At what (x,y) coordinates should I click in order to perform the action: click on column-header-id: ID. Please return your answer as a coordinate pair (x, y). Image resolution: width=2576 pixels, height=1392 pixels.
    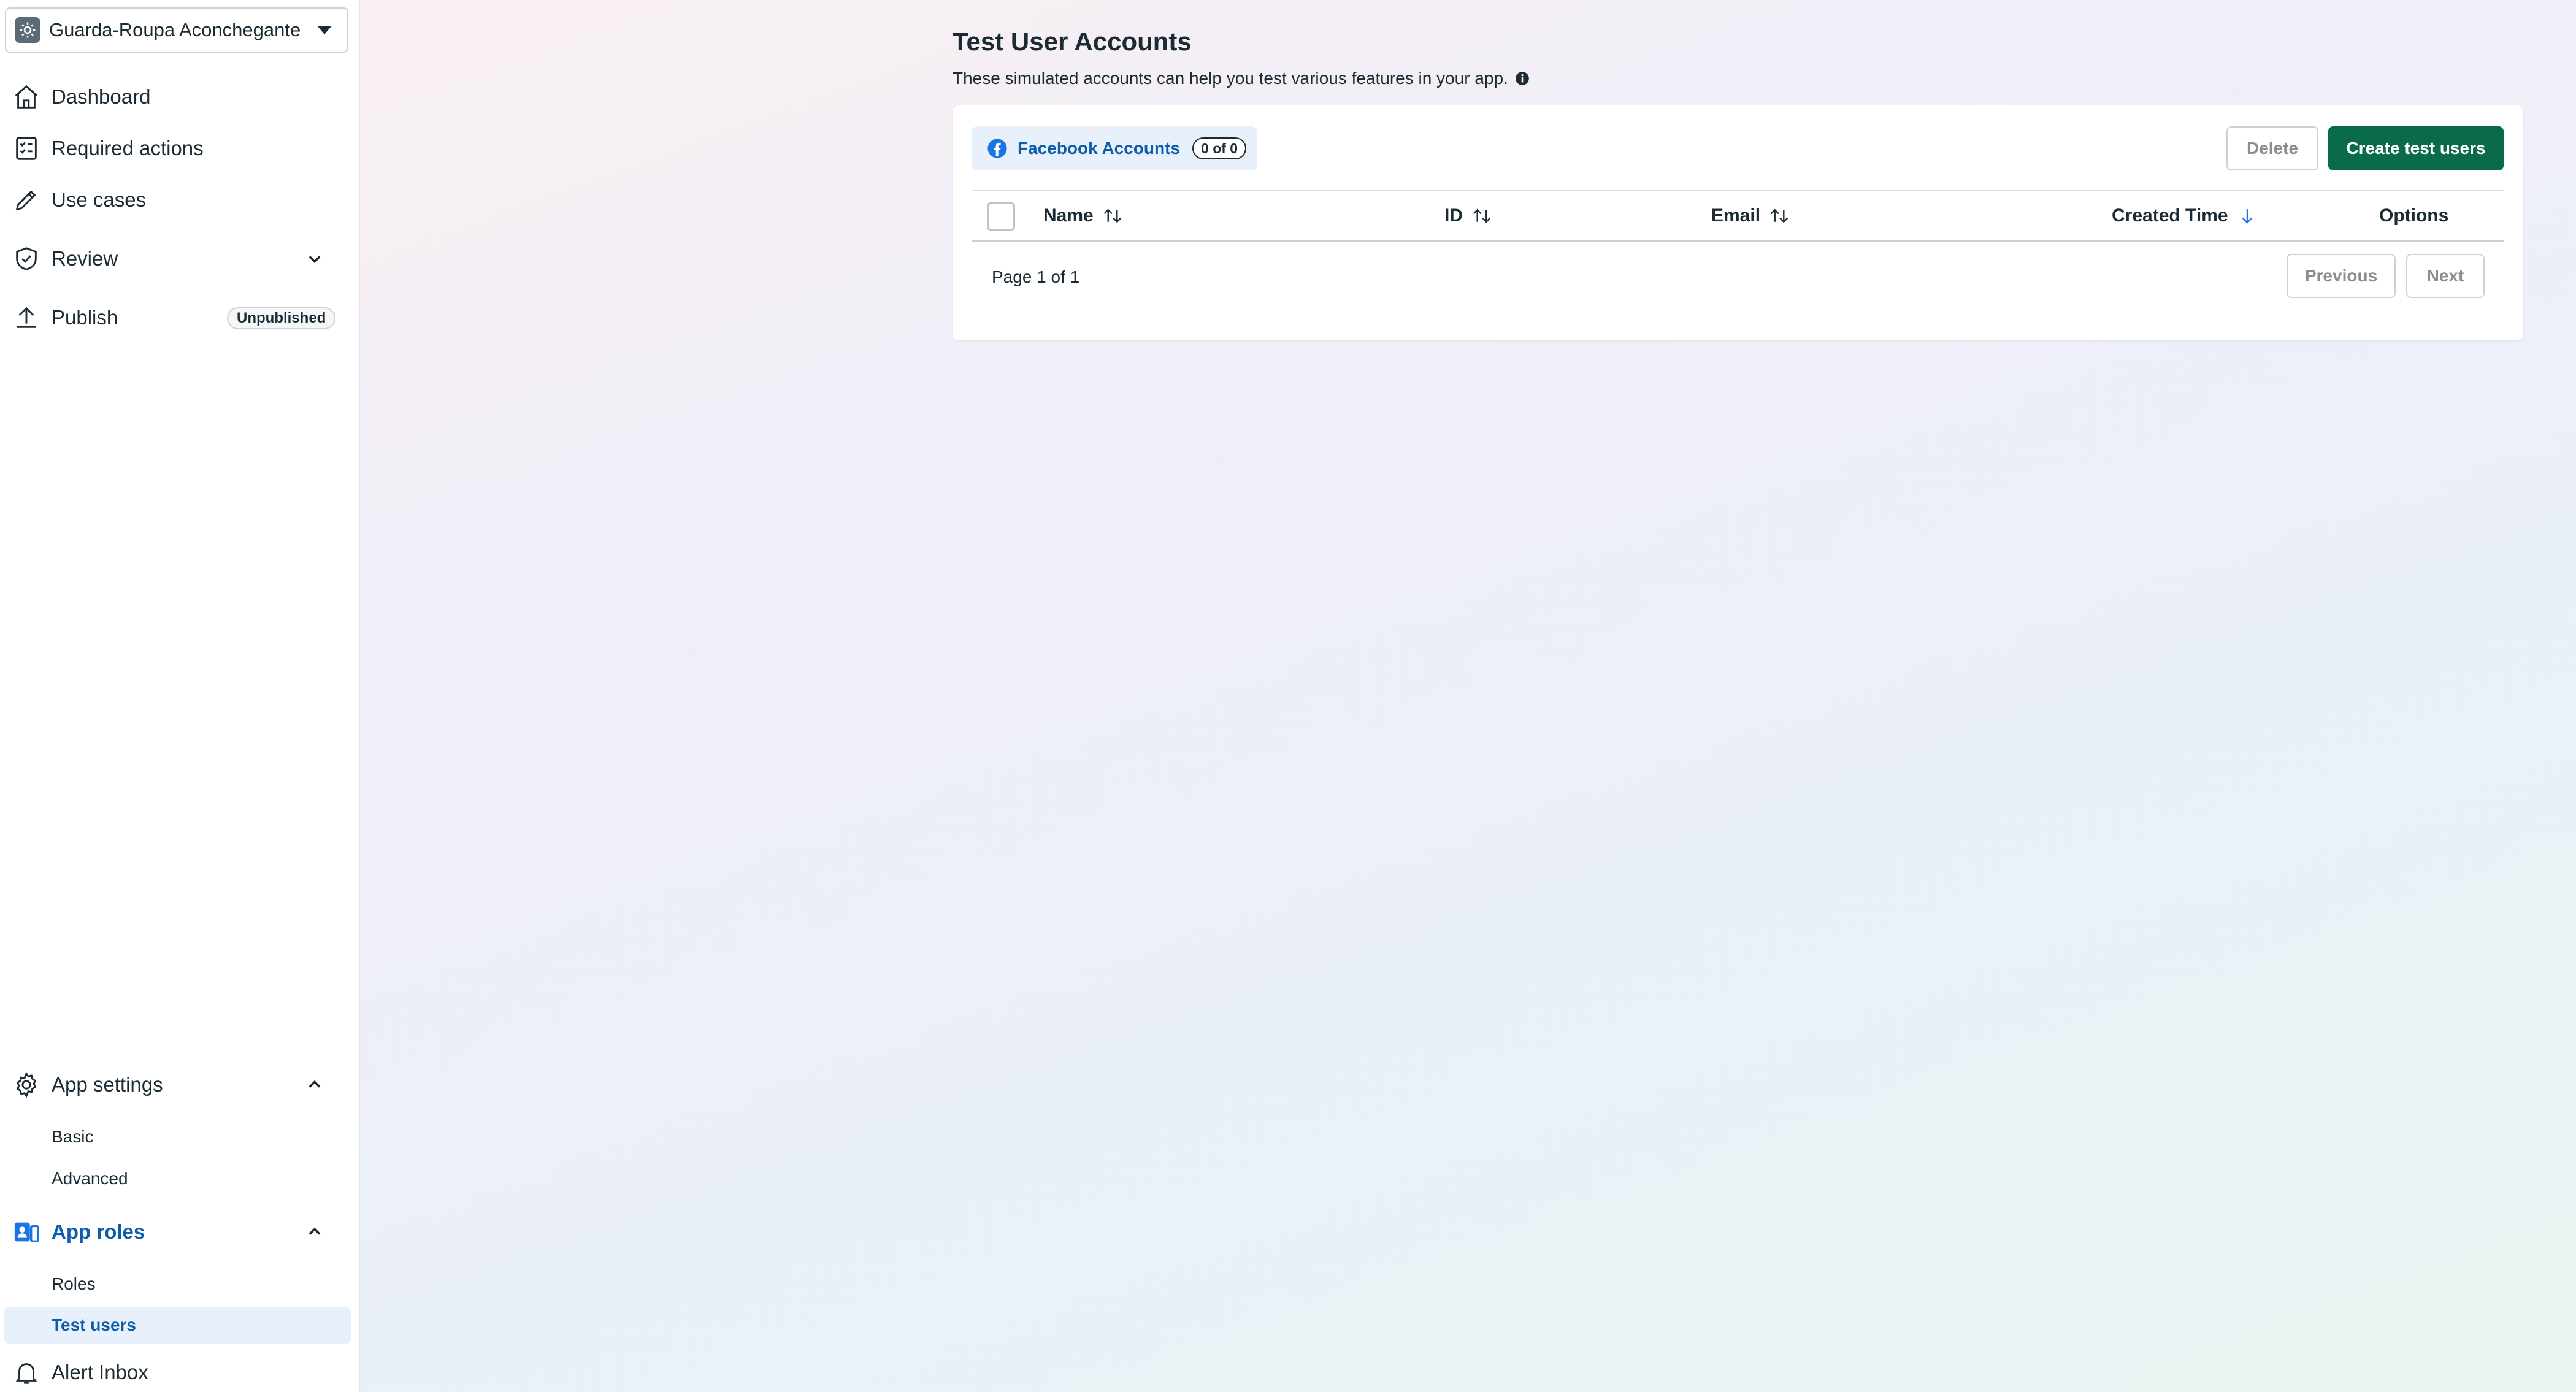
    Looking at the image, I should click on (1468, 215).